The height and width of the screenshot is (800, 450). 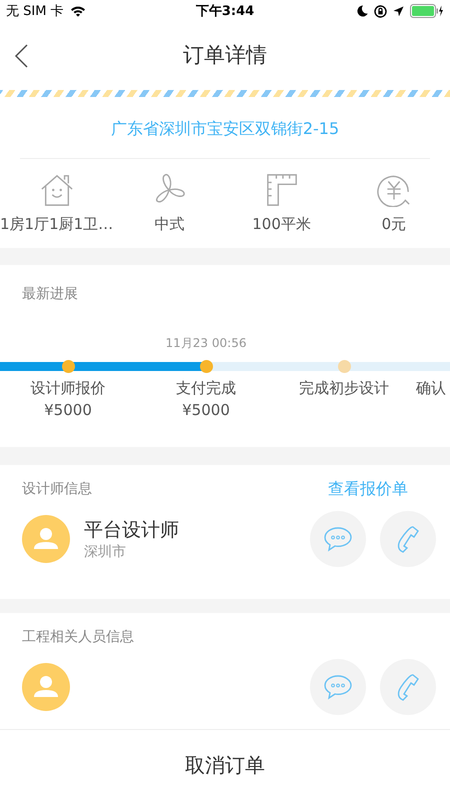 What do you see at coordinates (362, 11) in the screenshot?
I see `moon-icon` at bounding box center [362, 11].